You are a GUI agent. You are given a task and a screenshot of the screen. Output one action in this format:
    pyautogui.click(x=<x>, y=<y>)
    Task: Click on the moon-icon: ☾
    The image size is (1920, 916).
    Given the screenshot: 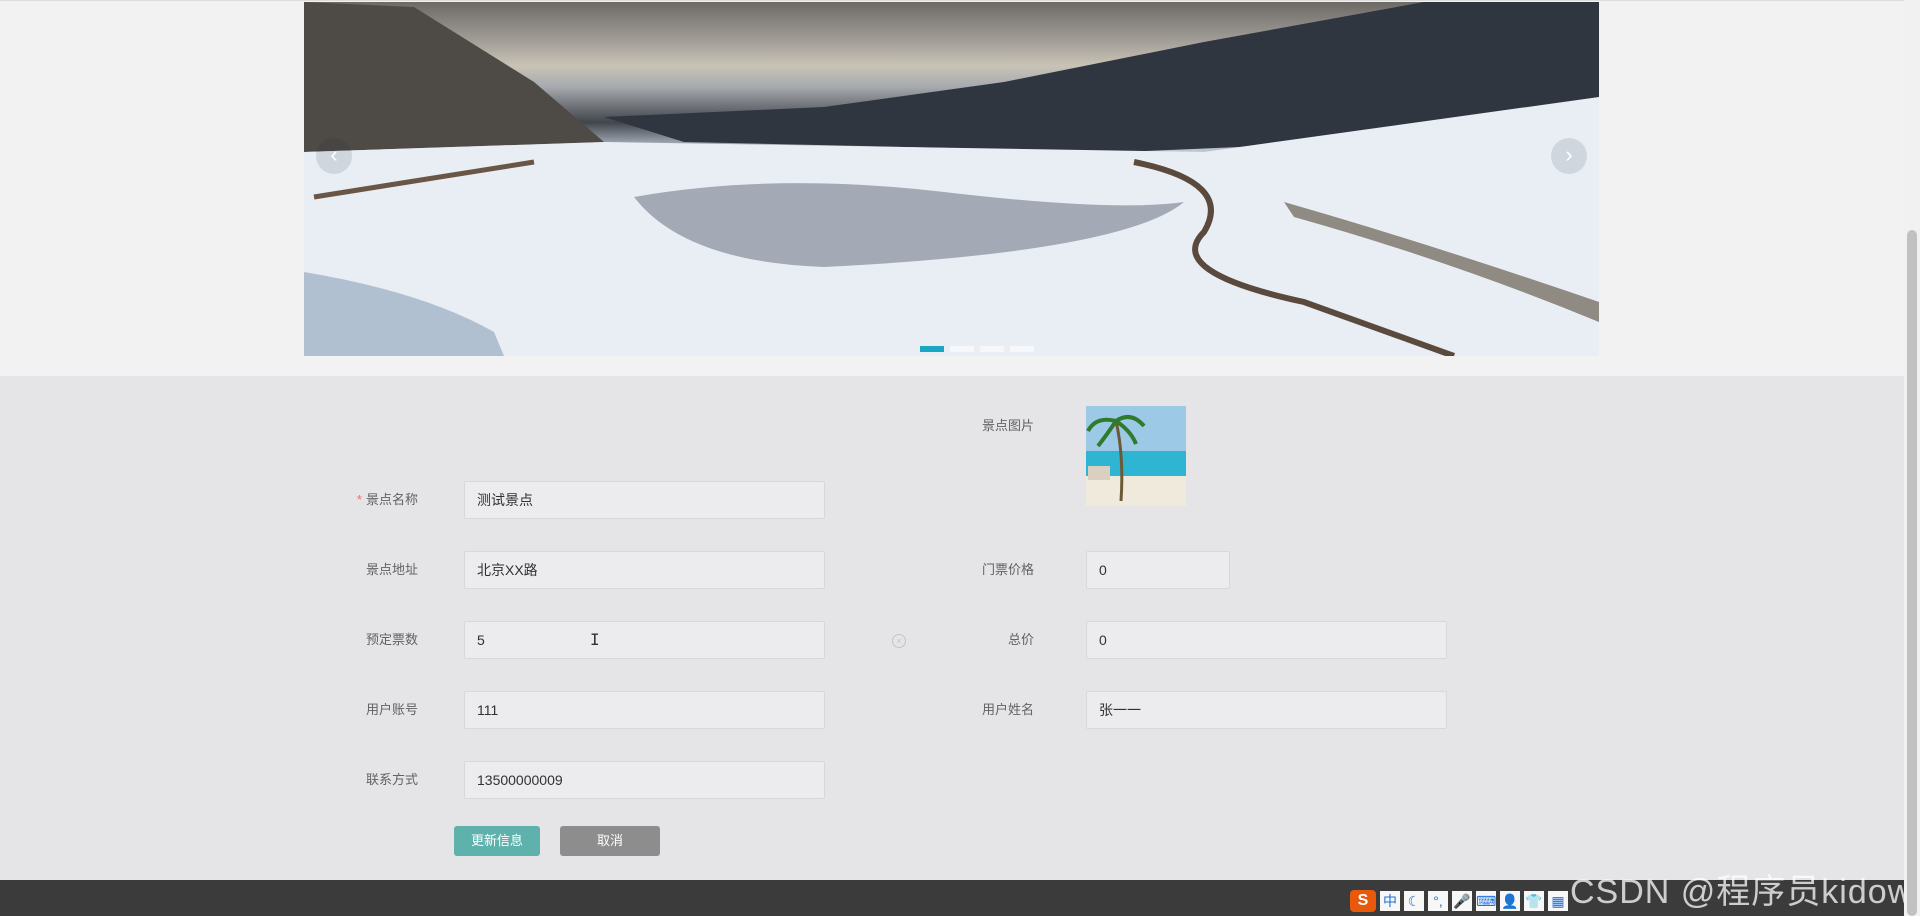 What is the action you would take?
    pyautogui.click(x=1414, y=901)
    